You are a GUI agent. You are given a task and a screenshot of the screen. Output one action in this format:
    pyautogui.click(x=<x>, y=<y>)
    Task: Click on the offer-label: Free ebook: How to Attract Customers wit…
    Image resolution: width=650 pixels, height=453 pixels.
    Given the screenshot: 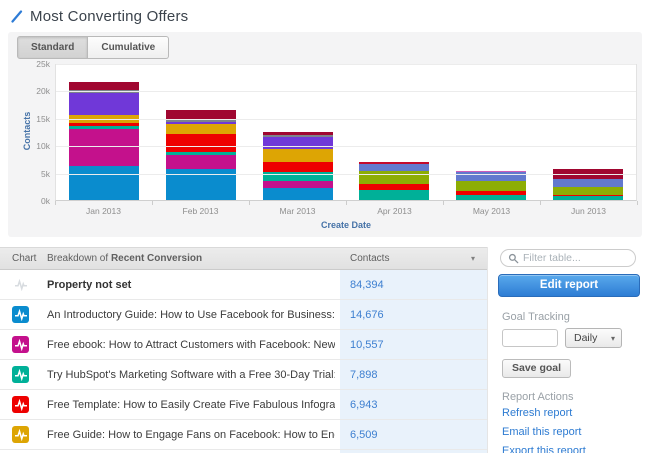 What is the action you would take?
    pyautogui.click(x=191, y=345)
    